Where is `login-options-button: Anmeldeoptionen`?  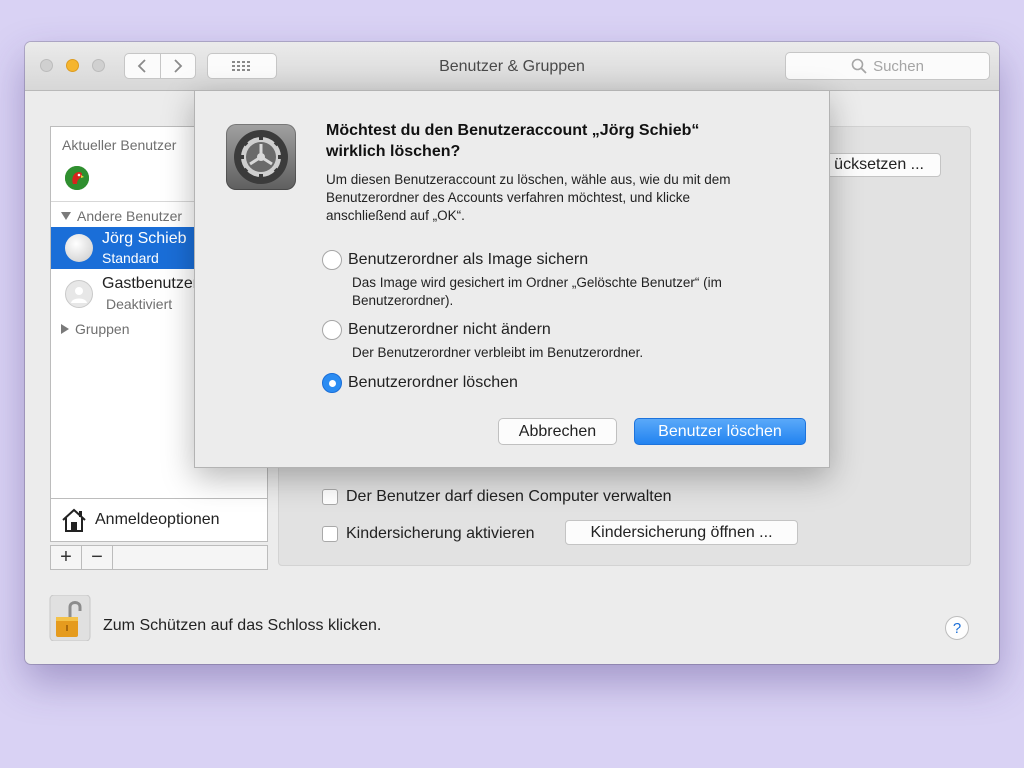 login-options-button: Anmeldeoptionen is located at coordinates (159, 520).